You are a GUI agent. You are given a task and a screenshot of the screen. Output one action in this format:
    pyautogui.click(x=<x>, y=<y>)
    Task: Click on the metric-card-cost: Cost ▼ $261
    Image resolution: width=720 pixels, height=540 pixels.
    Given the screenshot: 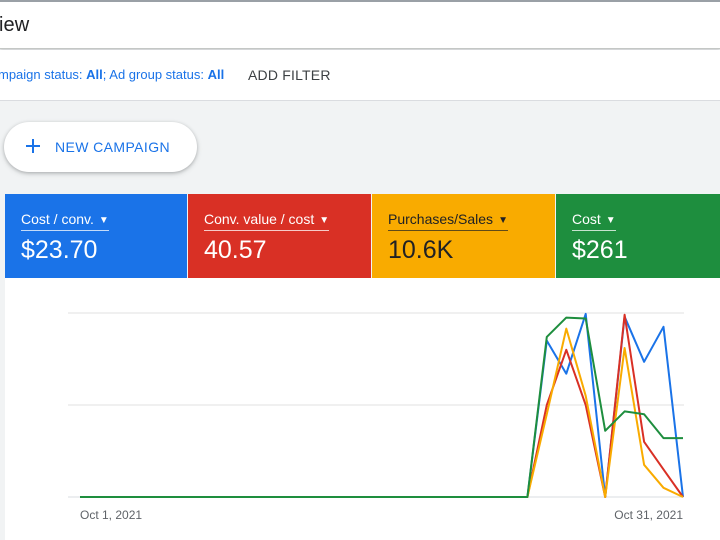 What is the action you would take?
    pyautogui.click(x=638, y=236)
    